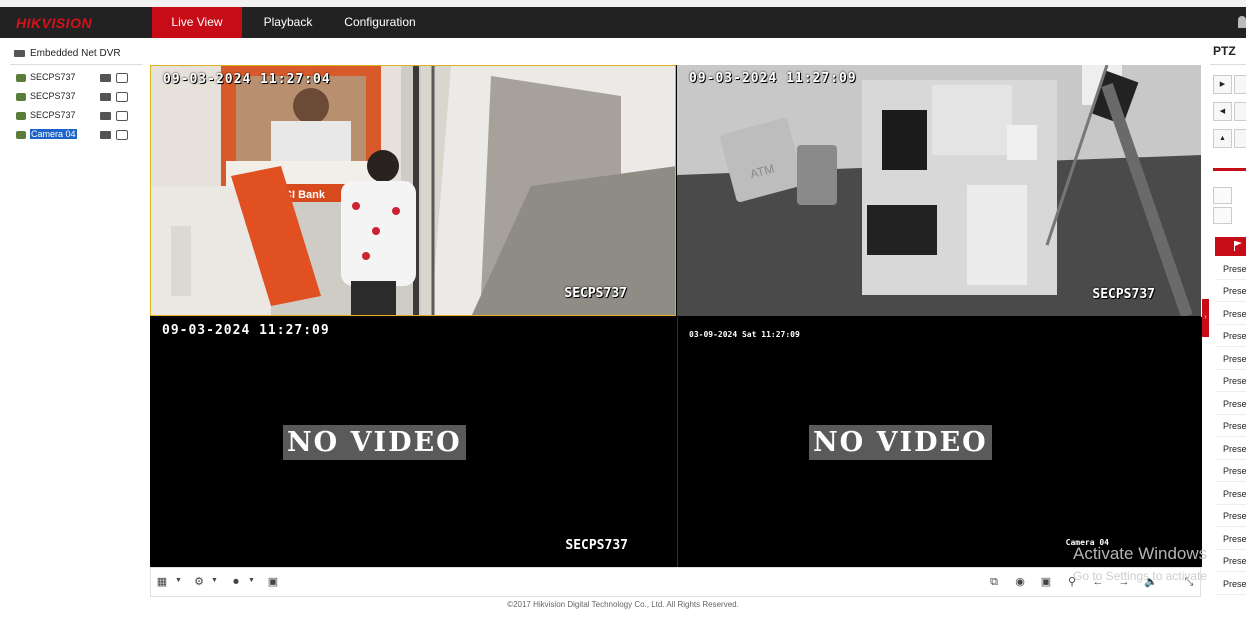 This screenshot has height=617, width=1246. I want to click on tab-playback: Playback, so click(288, 22).